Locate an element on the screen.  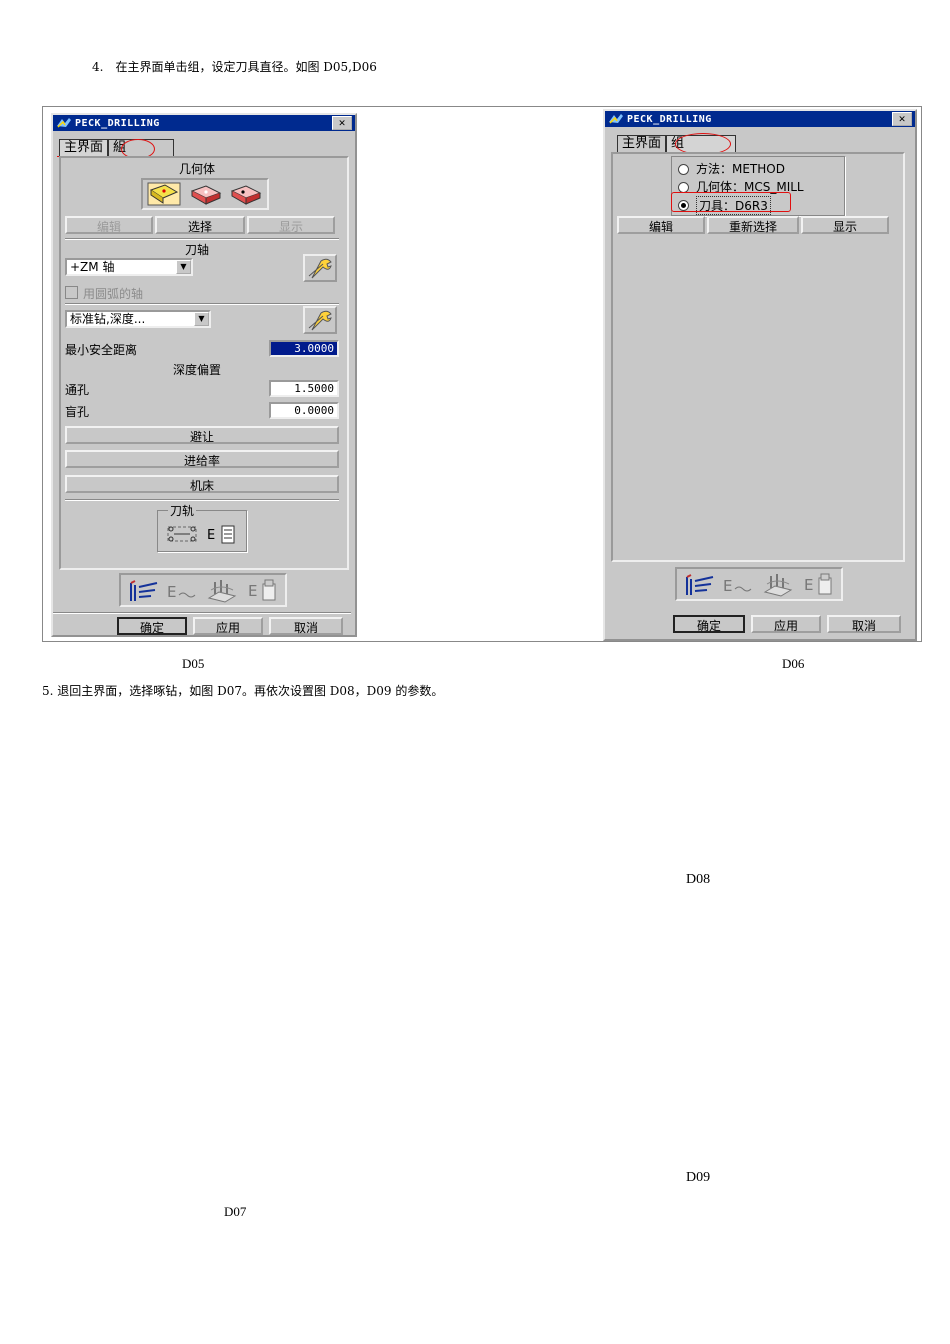
caption-d07: D07 is located at coordinates (235, 1211).